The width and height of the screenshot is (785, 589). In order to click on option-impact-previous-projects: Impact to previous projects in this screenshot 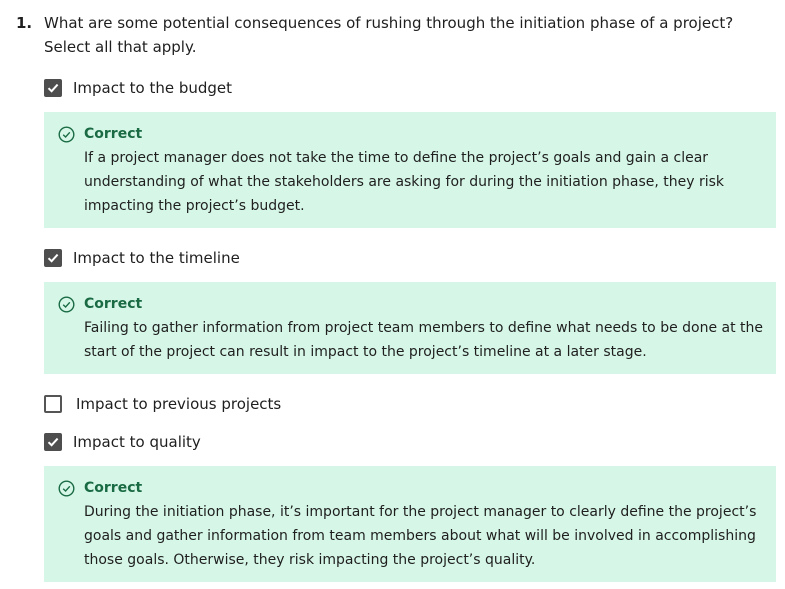, I will do `click(162, 404)`.